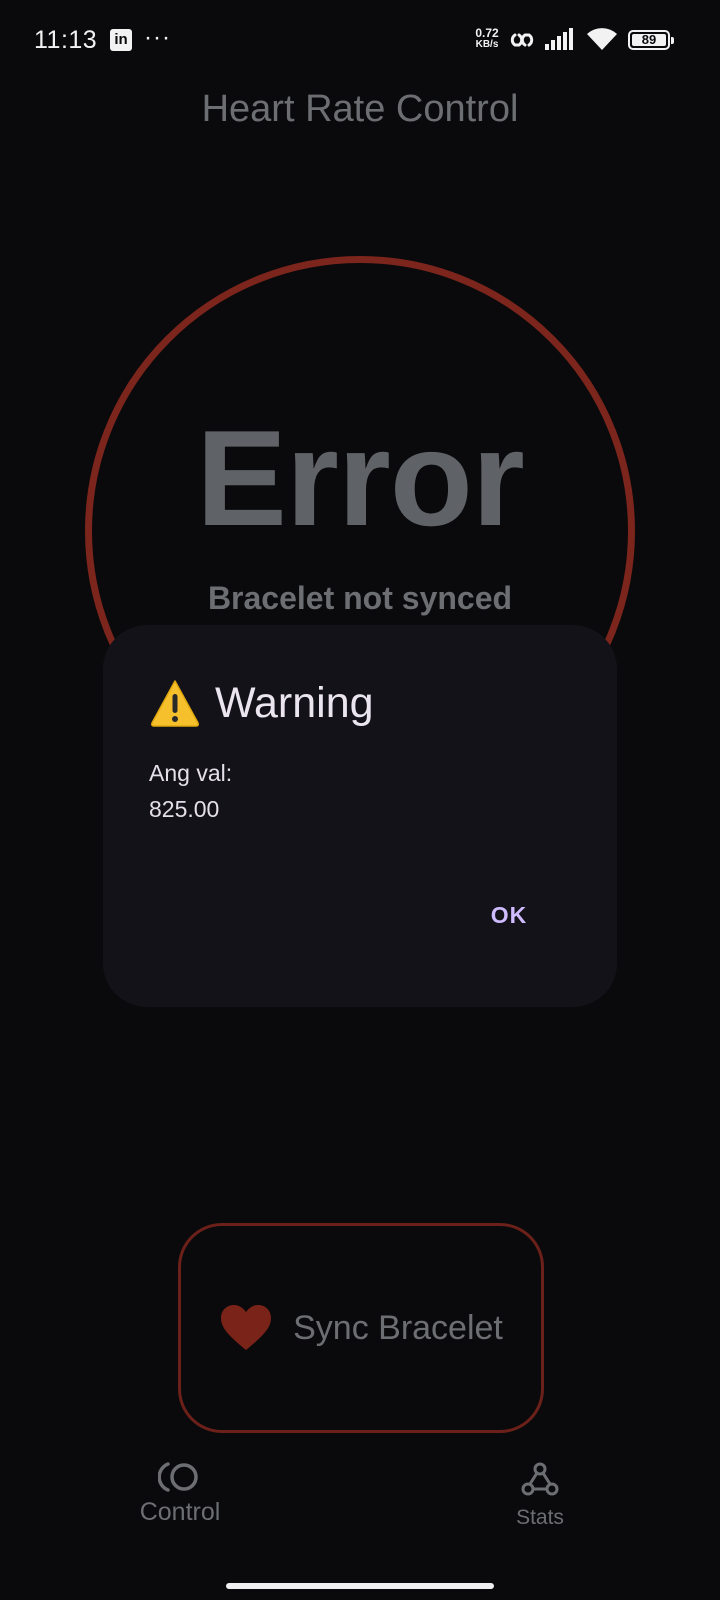 Image resolution: width=720 pixels, height=1600 pixels. What do you see at coordinates (175, 703) in the screenshot?
I see `warning-icon` at bounding box center [175, 703].